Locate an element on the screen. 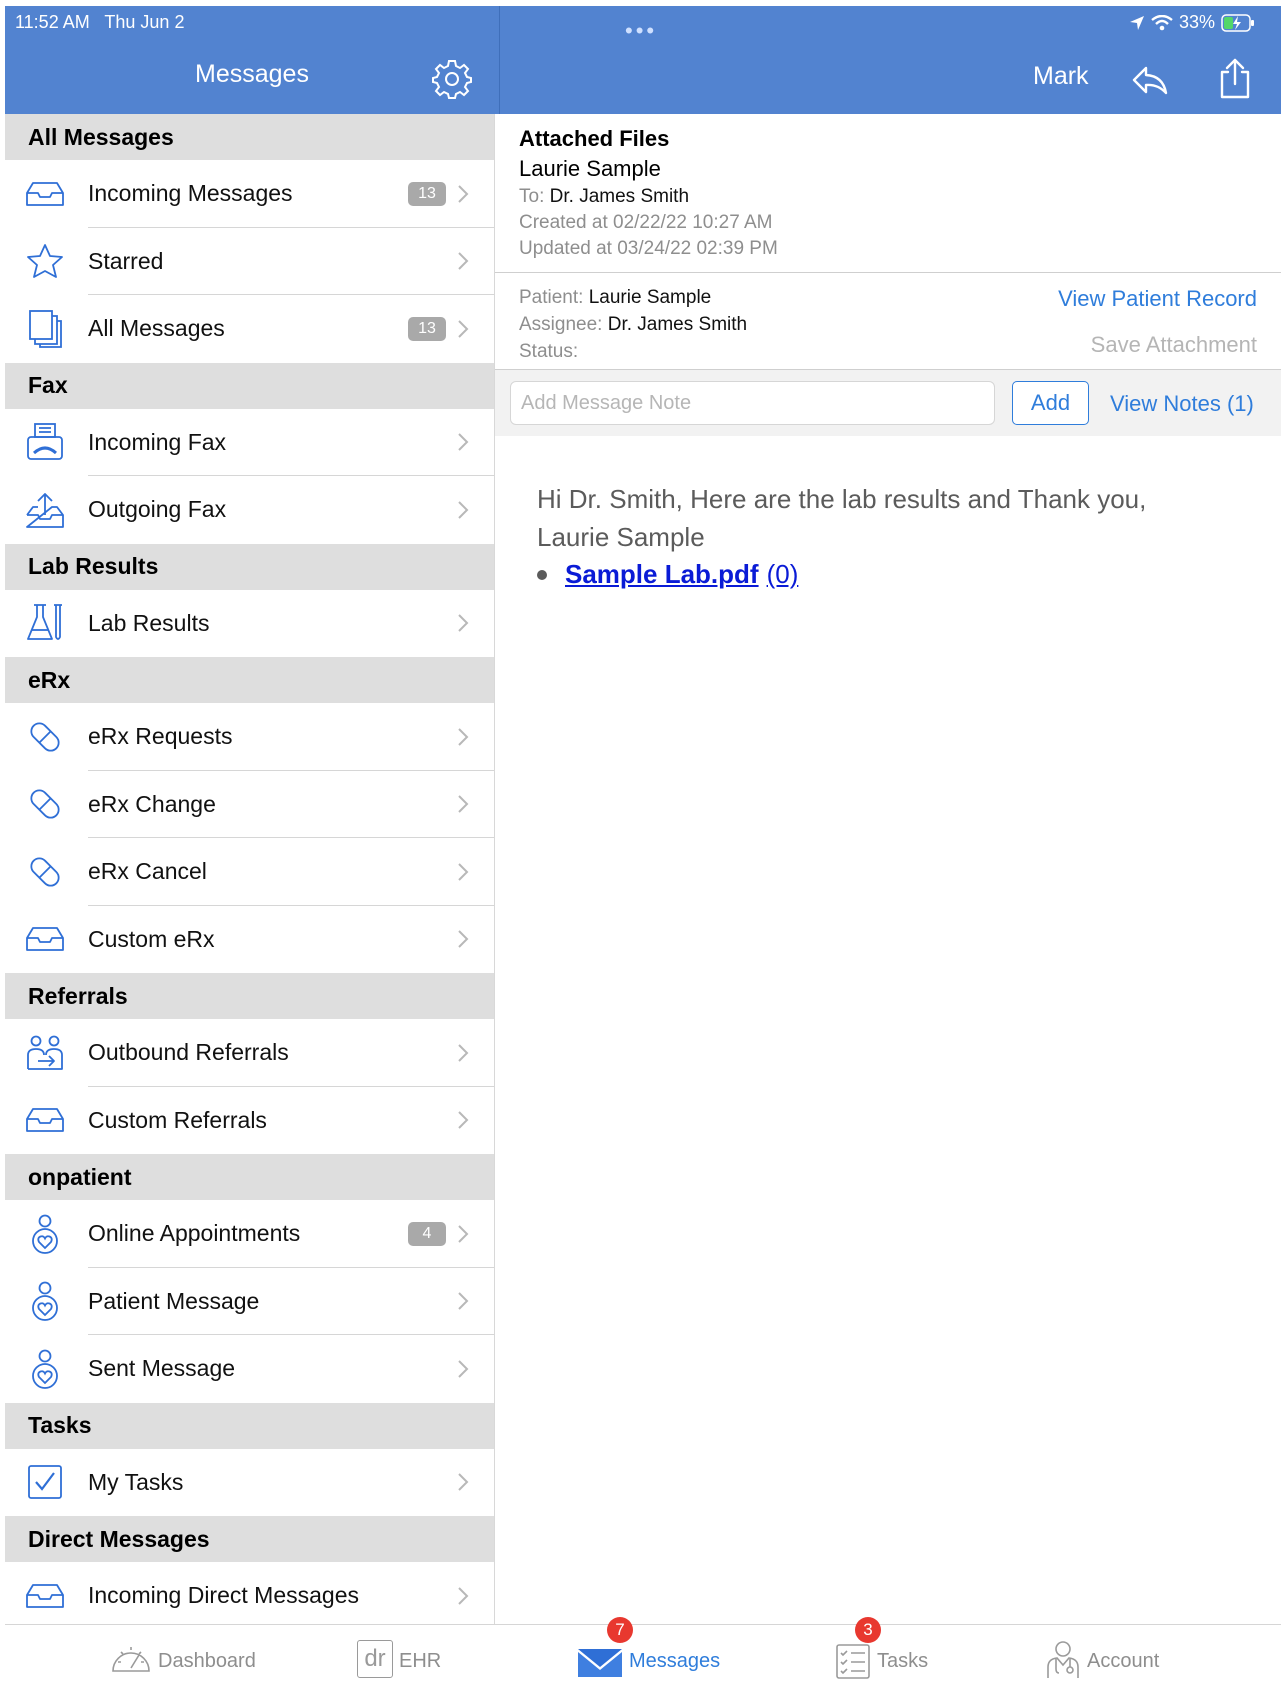 The width and height of the screenshot is (1287, 1685). to-value: Dr. James Smith is located at coordinates (619, 196).